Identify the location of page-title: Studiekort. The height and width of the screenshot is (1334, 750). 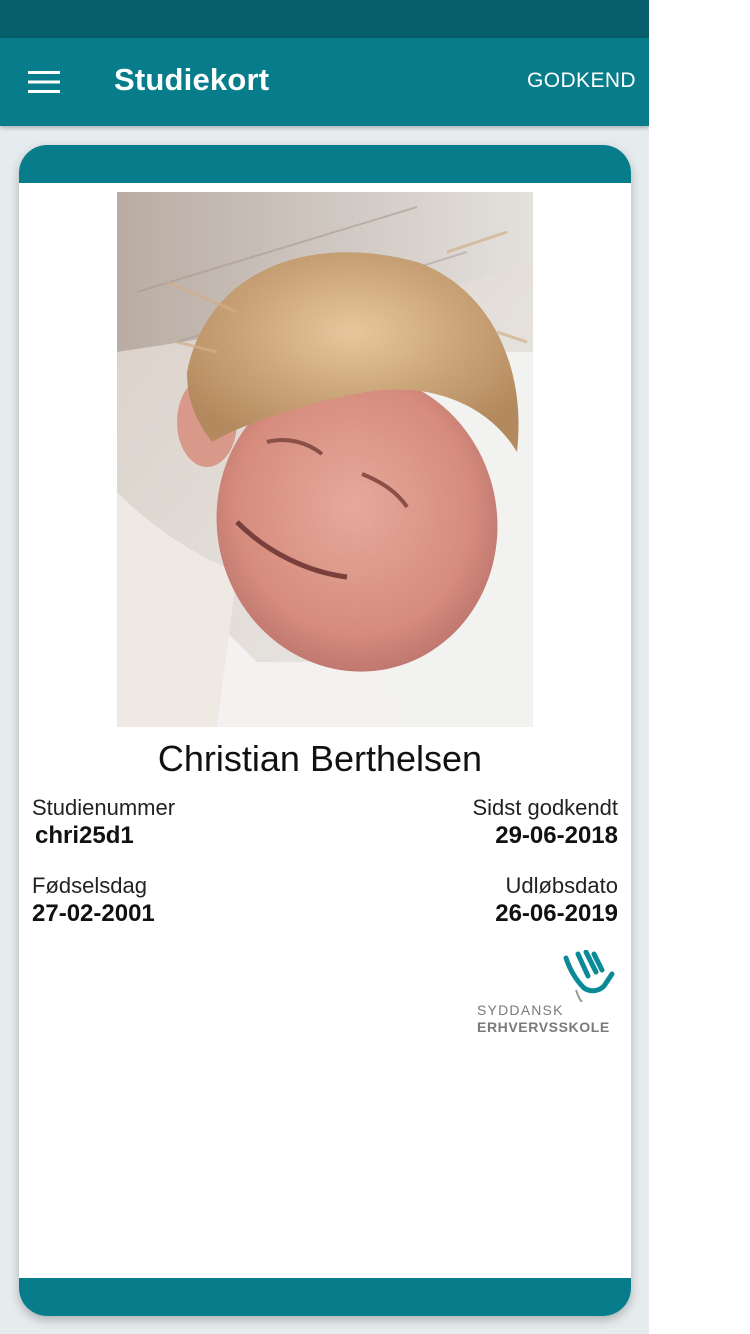
(192, 79).